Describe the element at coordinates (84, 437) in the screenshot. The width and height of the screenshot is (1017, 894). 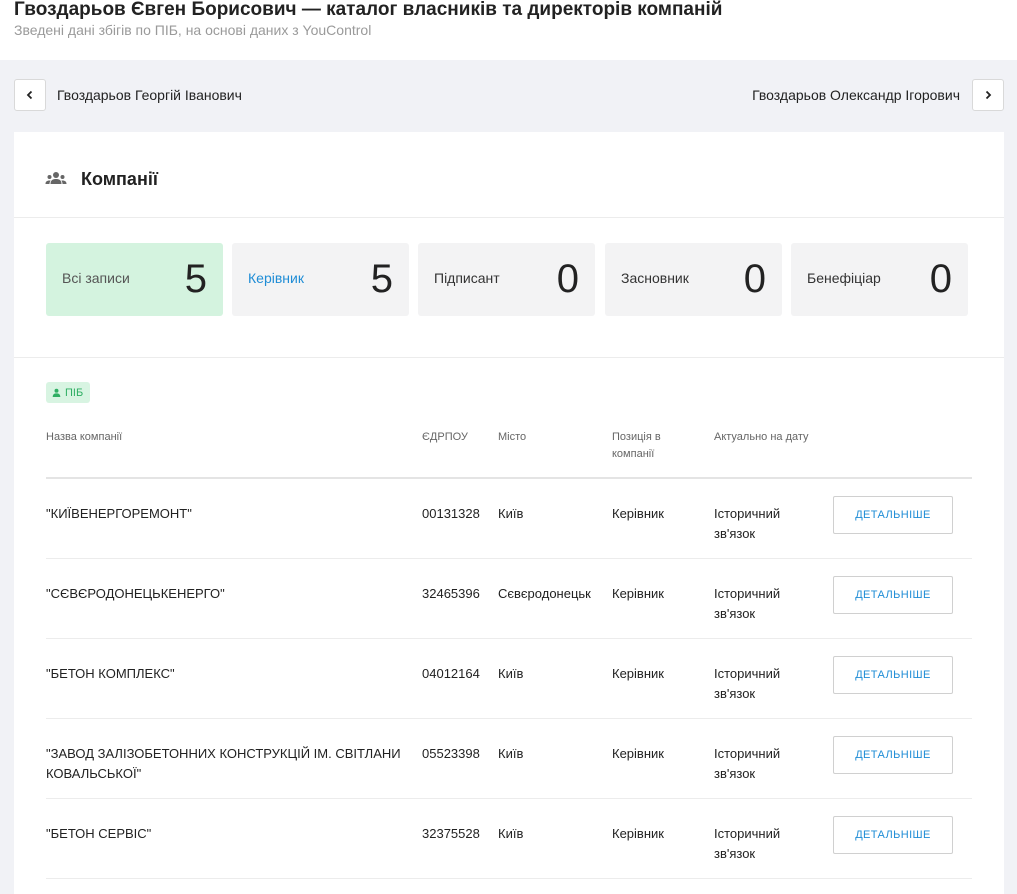
I see `column-header-name: Назва компанії` at that location.